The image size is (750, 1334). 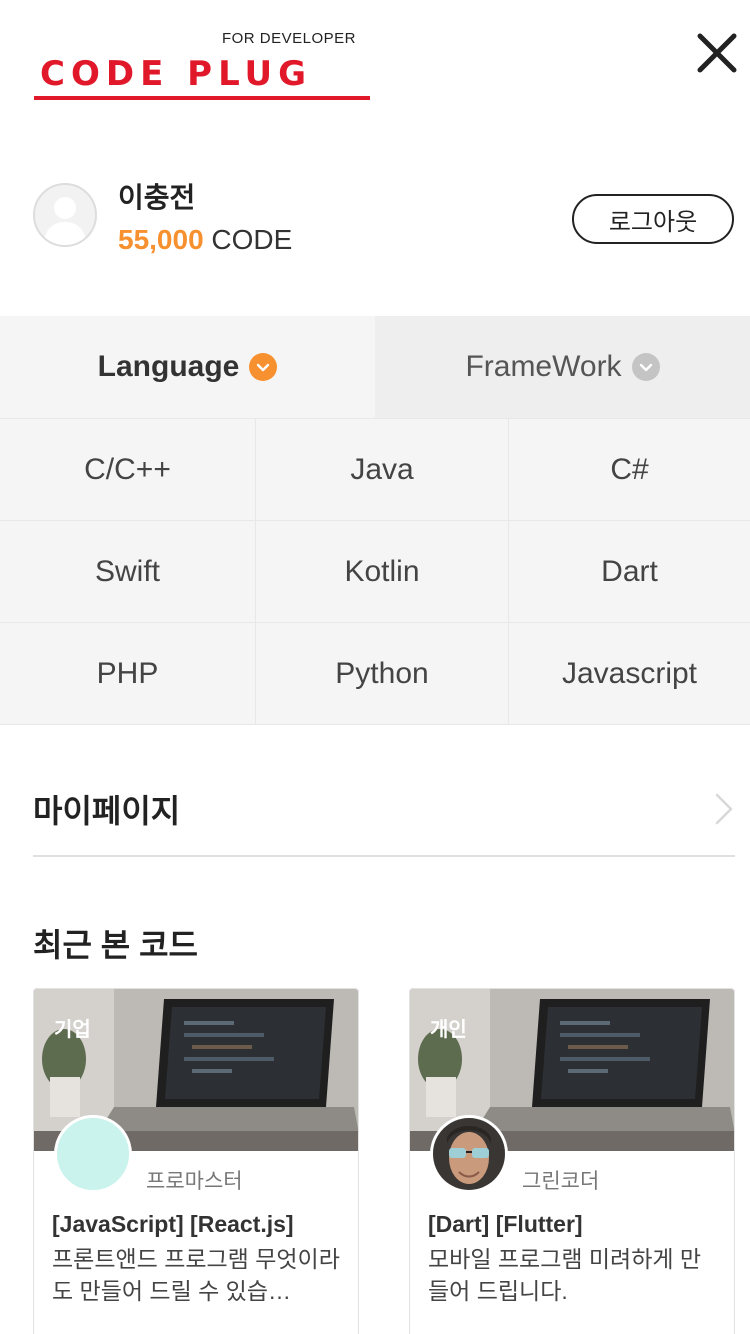 What do you see at coordinates (653, 219) in the screenshot?
I see `logout-button: 로그아웃` at bounding box center [653, 219].